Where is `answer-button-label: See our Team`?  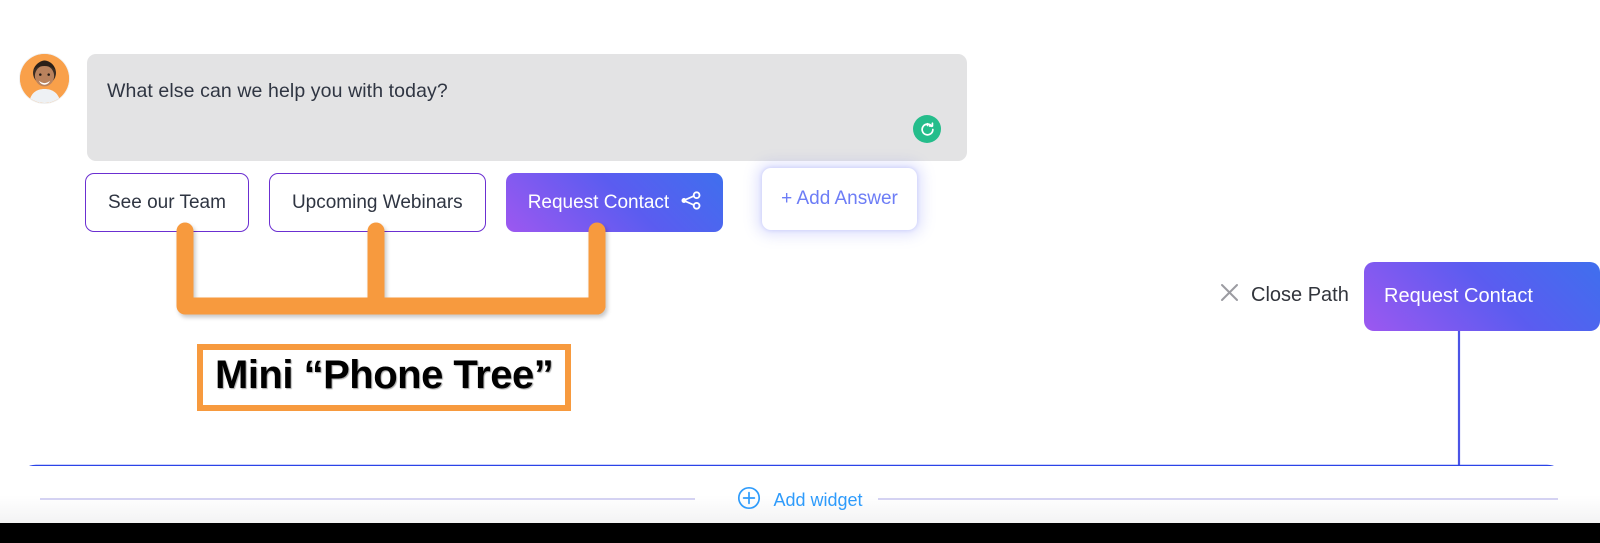
answer-button-label: See our Team is located at coordinates (167, 202).